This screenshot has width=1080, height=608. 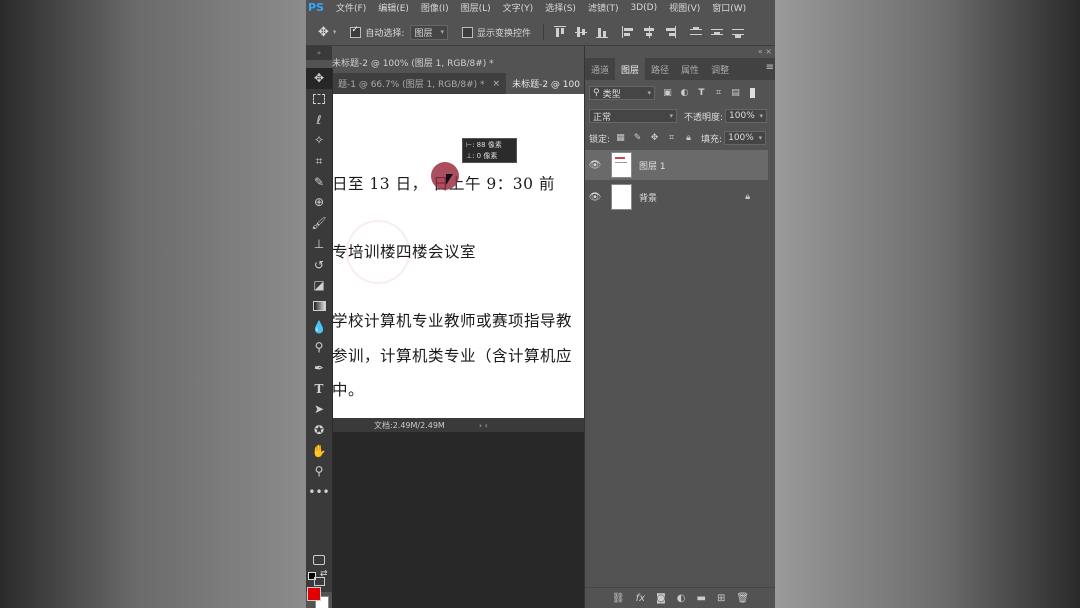 What do you see at coordinates (356, 31) in the screenshot?
I see `auto-select-checkbox` at bounding box center [356, 31].